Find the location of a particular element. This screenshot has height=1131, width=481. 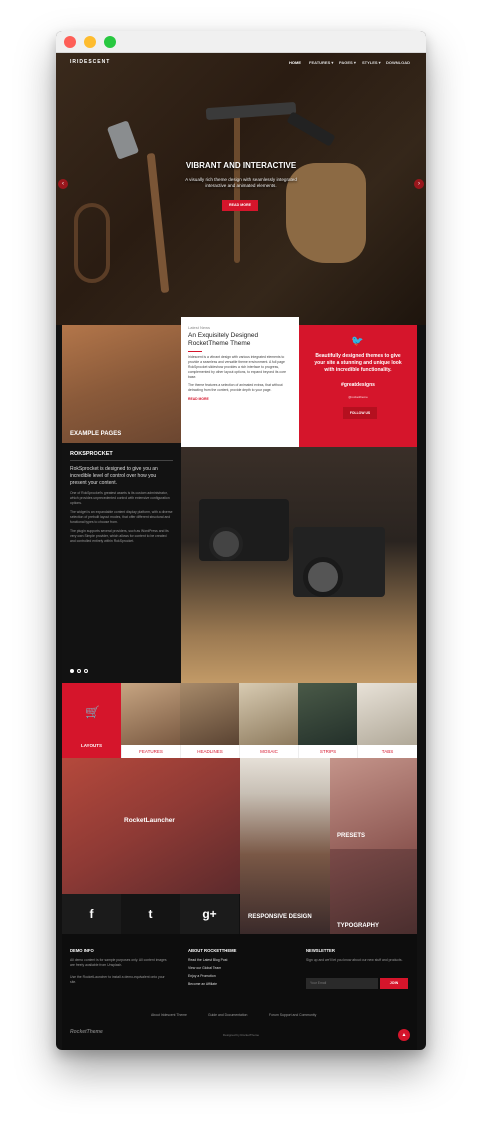

about-heading: ABOUT ROCKETTHEME is located at coordinates (212, 950).